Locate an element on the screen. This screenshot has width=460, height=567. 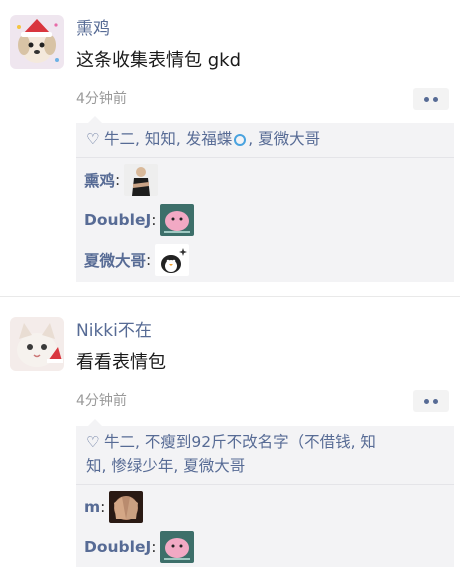
commenter-name: 夏微大哥 is located at coordinates (115, 260).